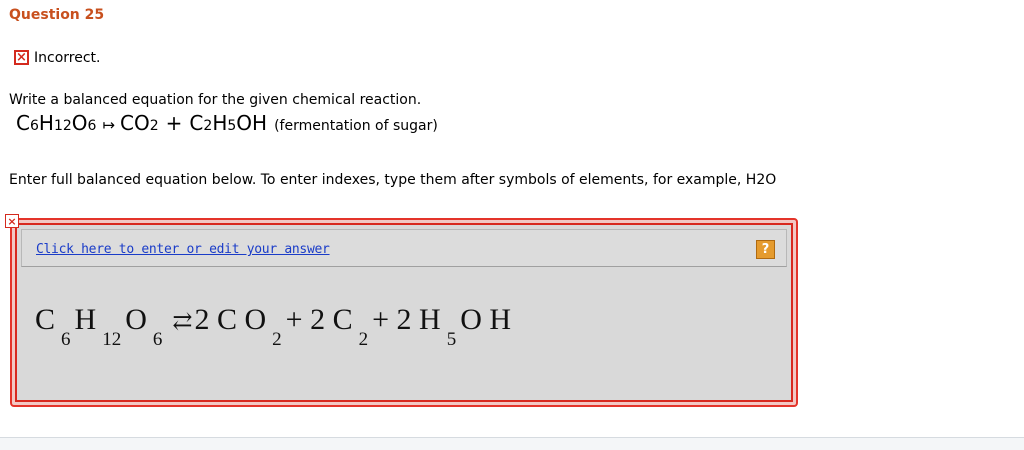 This screenshot has width=1024, height=450. I want to click on product2-oh: OH, so click(252, 123).